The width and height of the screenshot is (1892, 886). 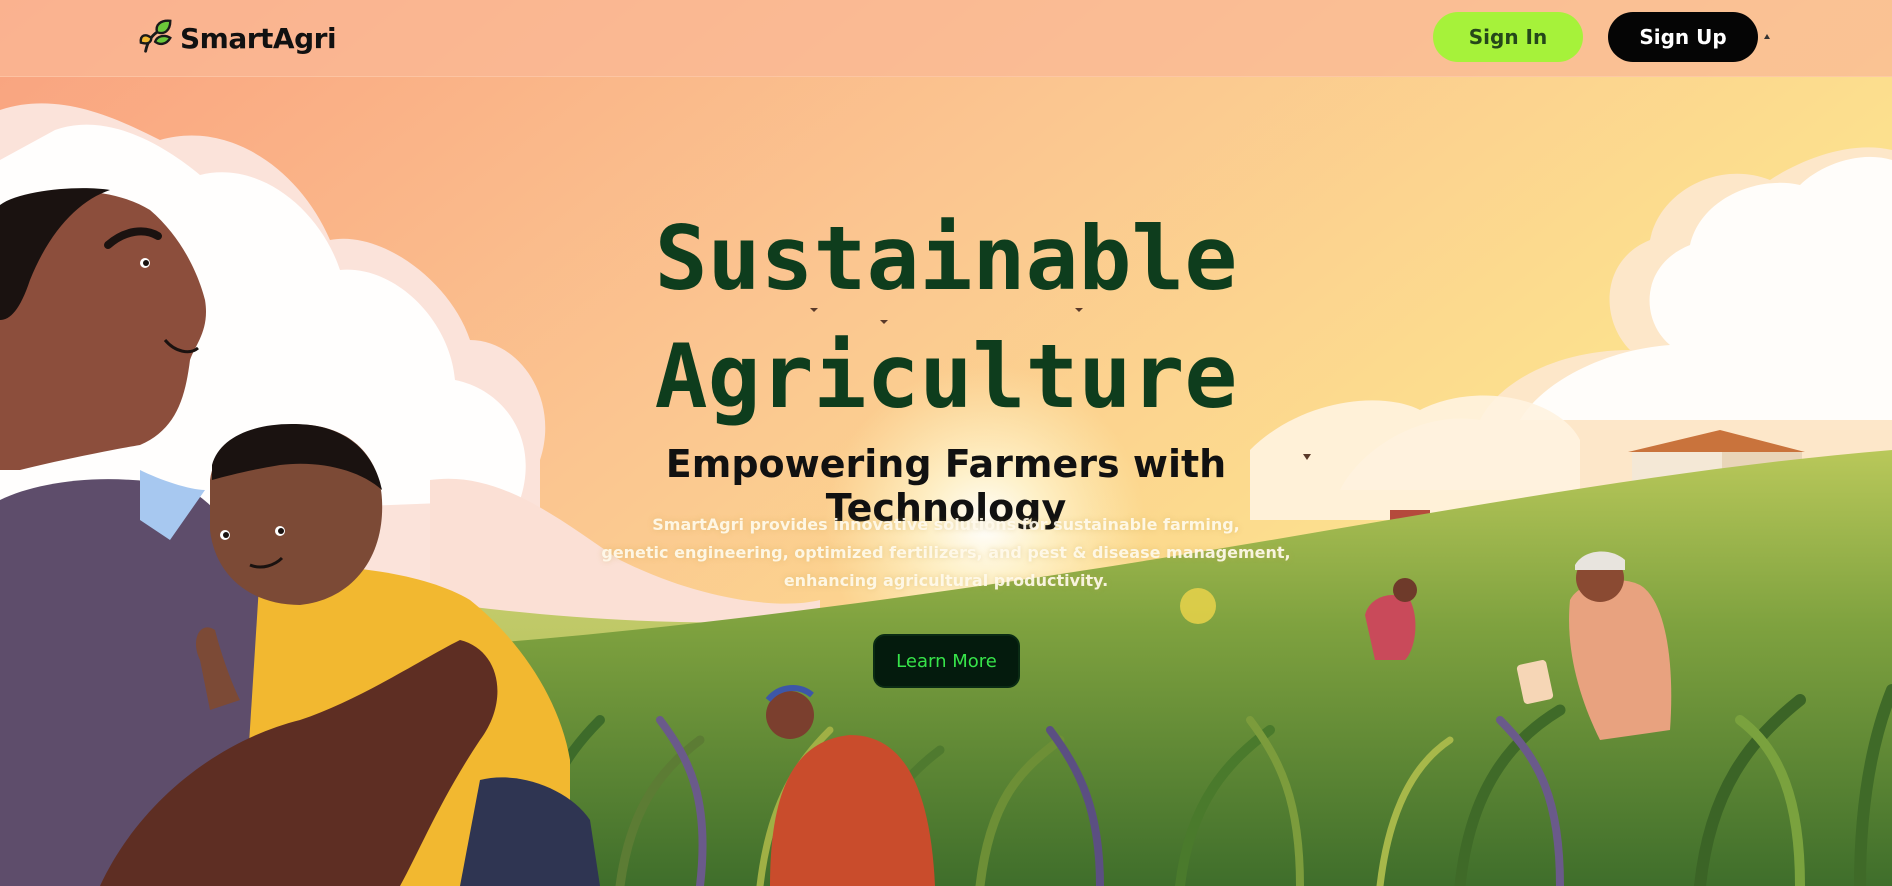 I want to click on hero-title-line1: Sustainable, so click(x=946, y=258).